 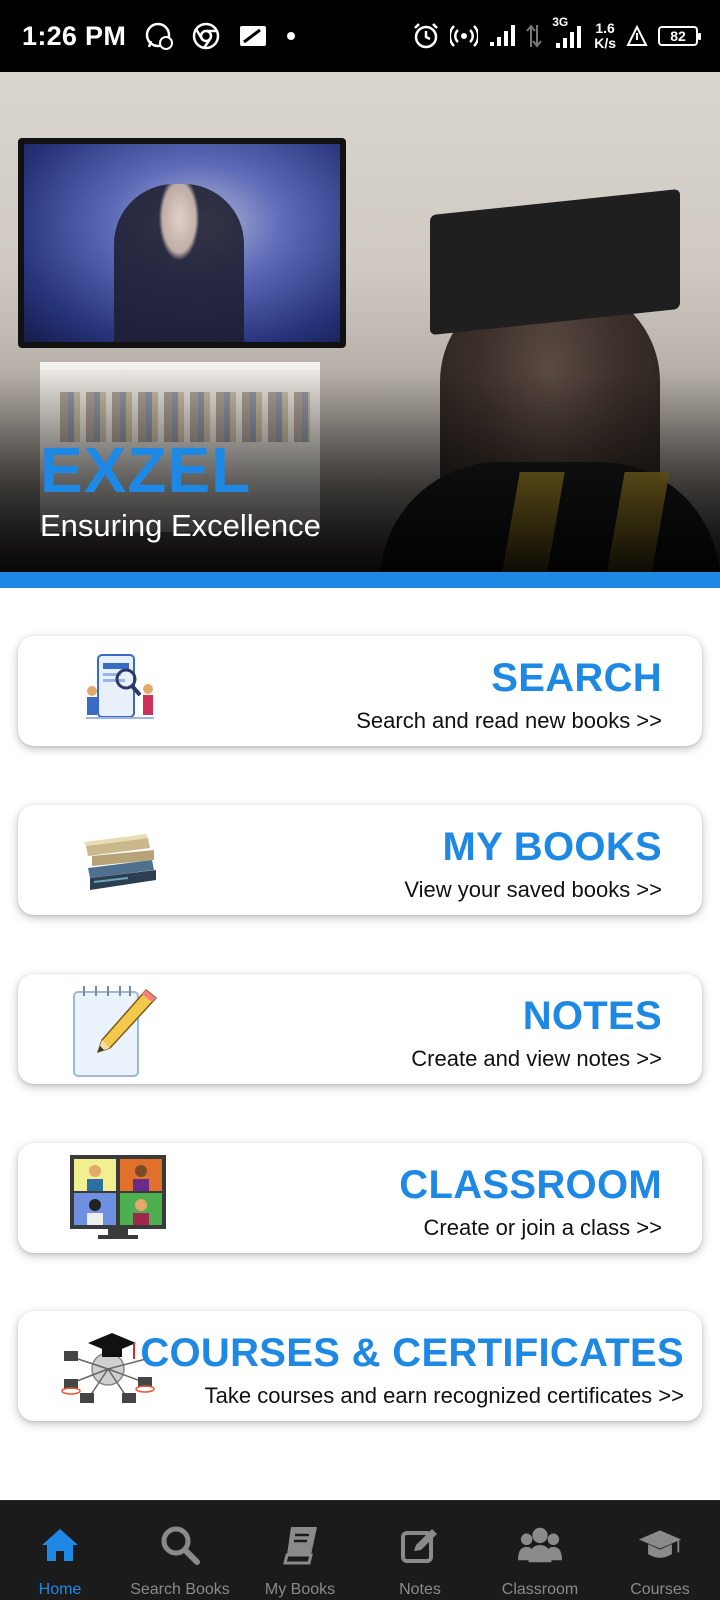 I want to click on net-speed: 1.6 K/s, so click(x=605, y=36).